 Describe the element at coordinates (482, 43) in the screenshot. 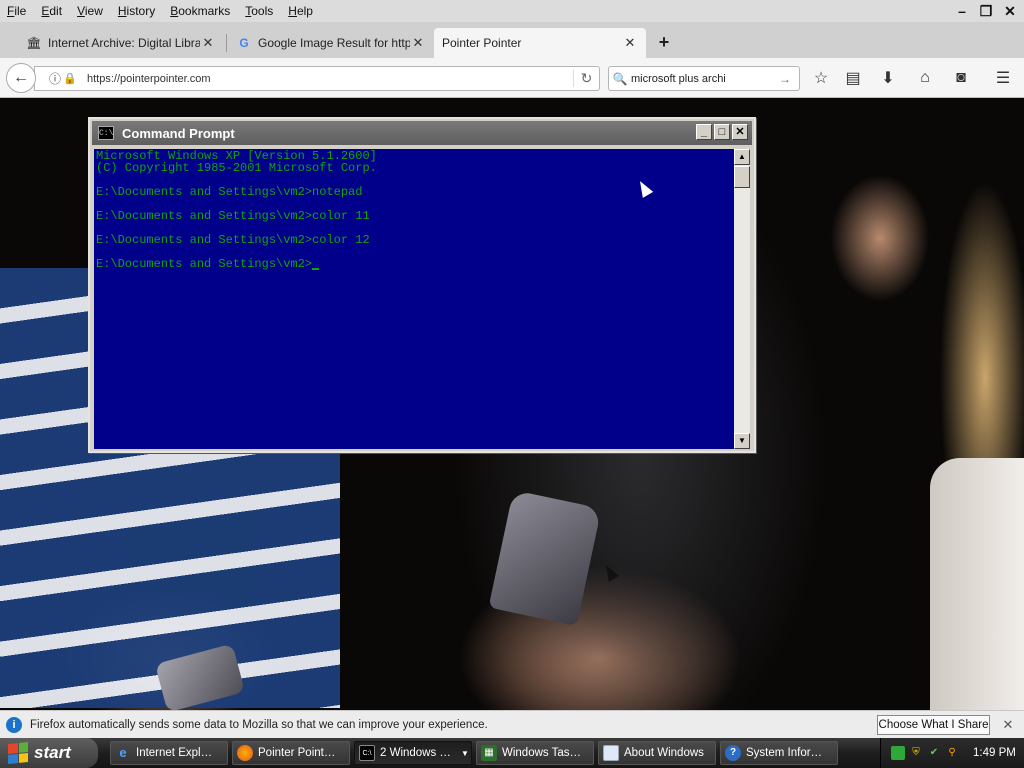

I see `tab-label: Pointer Pointer` at that location.